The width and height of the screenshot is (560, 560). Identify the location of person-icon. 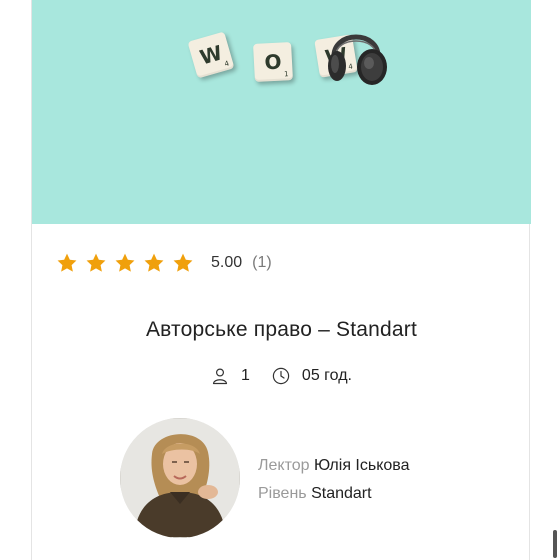
(220, 376).